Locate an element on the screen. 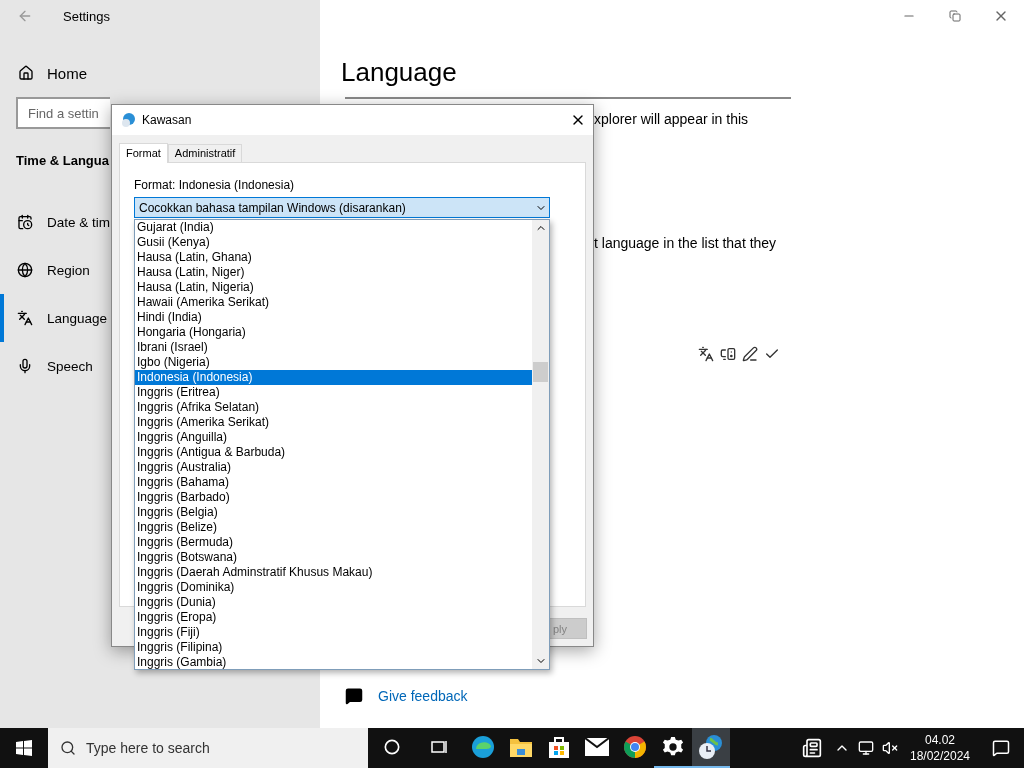 The image size is (1024, 768). description-text: t language in the list that they is located at coordinates (686, 243).